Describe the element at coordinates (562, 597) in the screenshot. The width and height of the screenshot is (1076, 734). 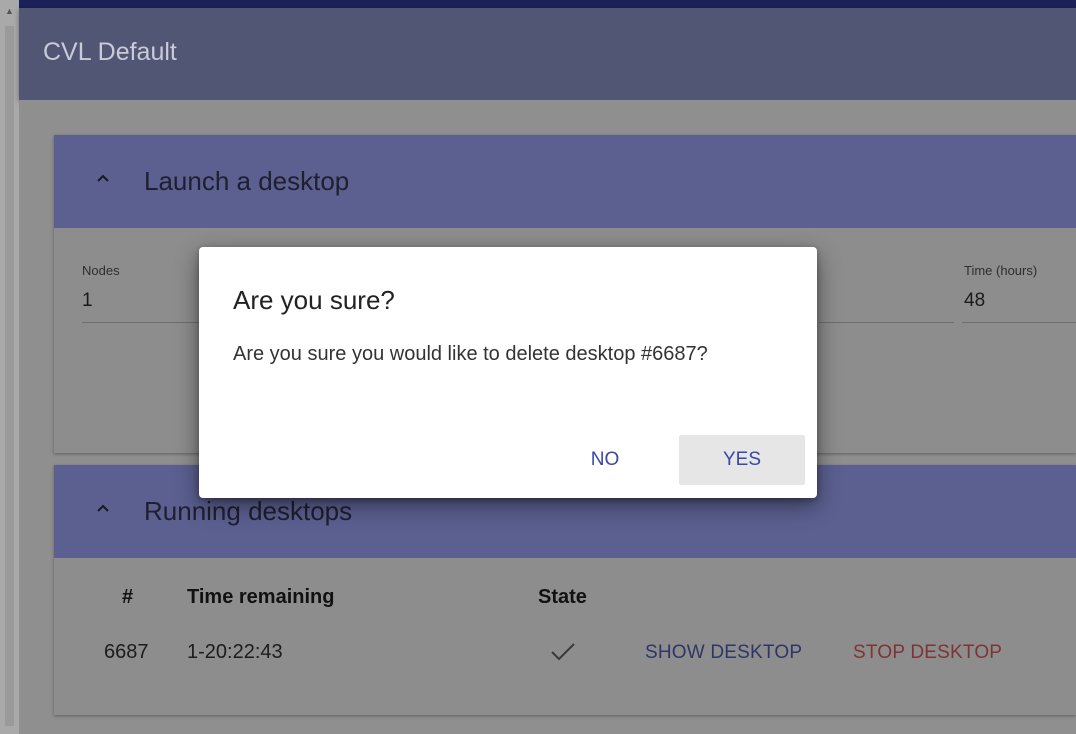
I see `column-header-state: State` at that location.